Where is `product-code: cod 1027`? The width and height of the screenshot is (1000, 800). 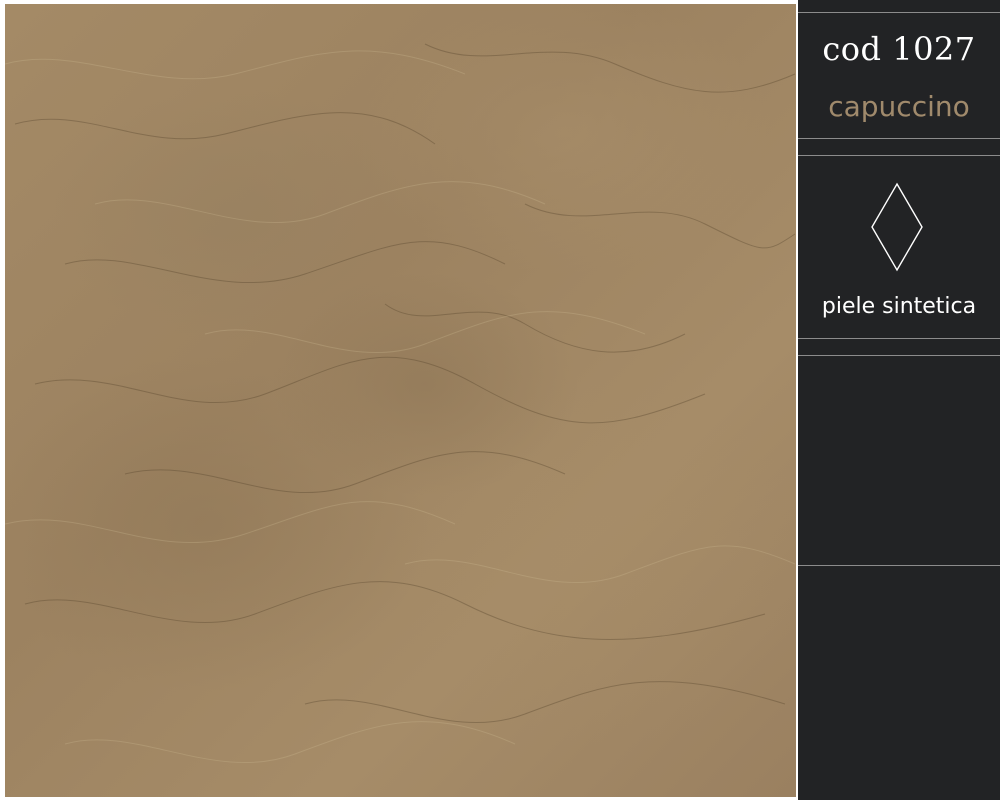 product-code: cod 1027 is located at coordinates (899, 49).